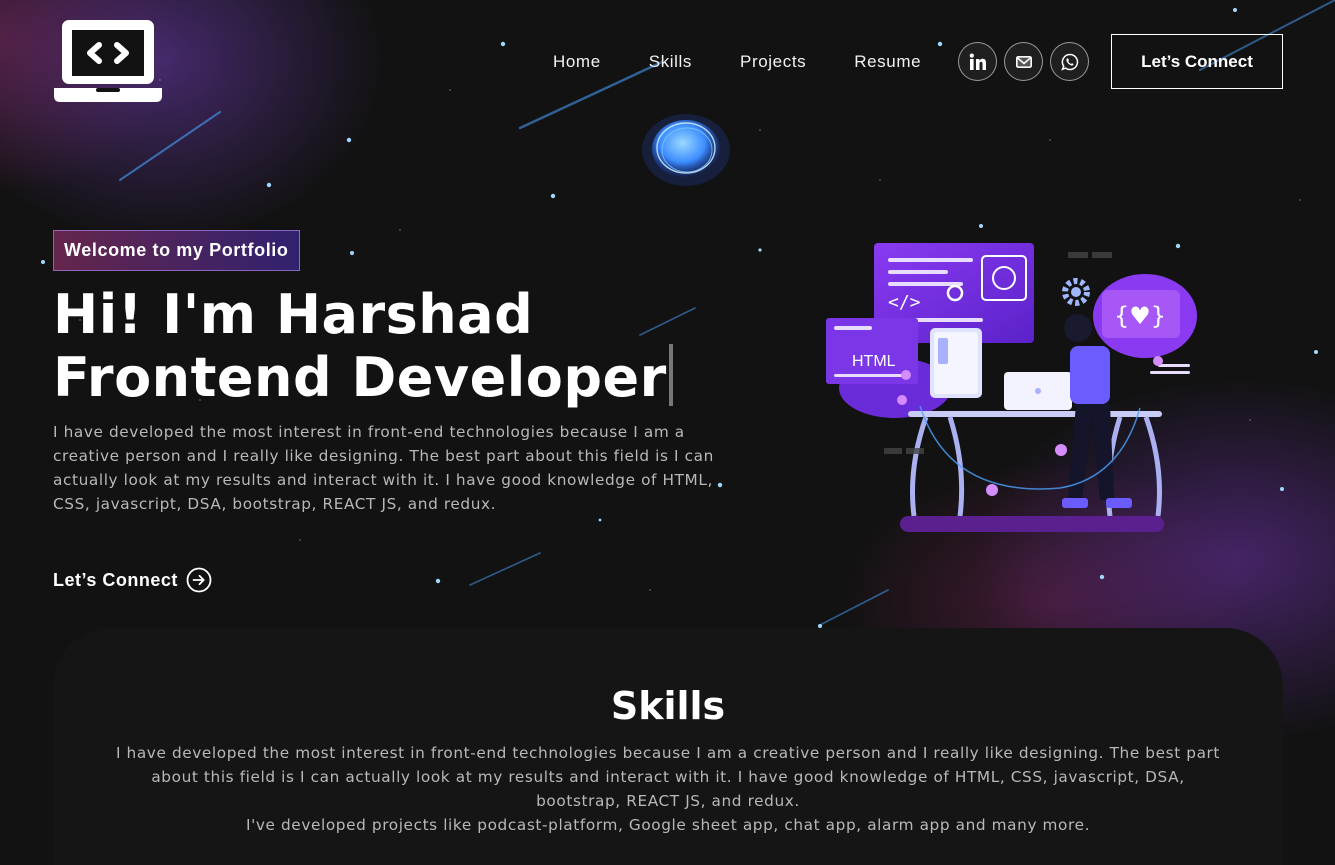  I want to click on nav-home: Home, so click(577, 62).